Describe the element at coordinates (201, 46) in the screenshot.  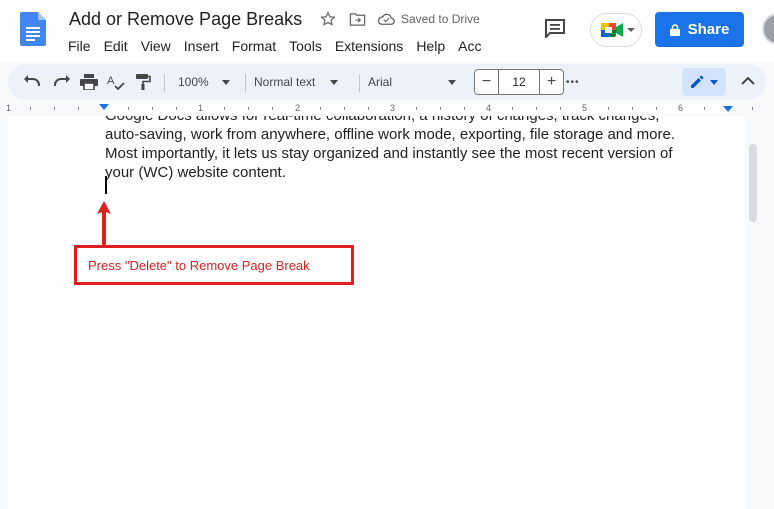
I see `menu-insert: Insert` at that location.